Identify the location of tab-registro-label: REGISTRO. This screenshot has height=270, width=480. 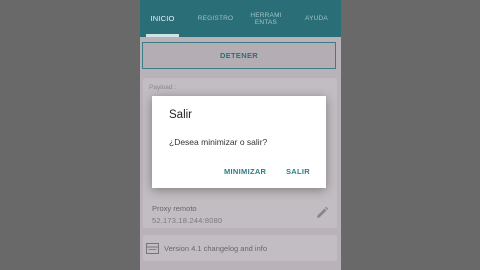
(215, 18).